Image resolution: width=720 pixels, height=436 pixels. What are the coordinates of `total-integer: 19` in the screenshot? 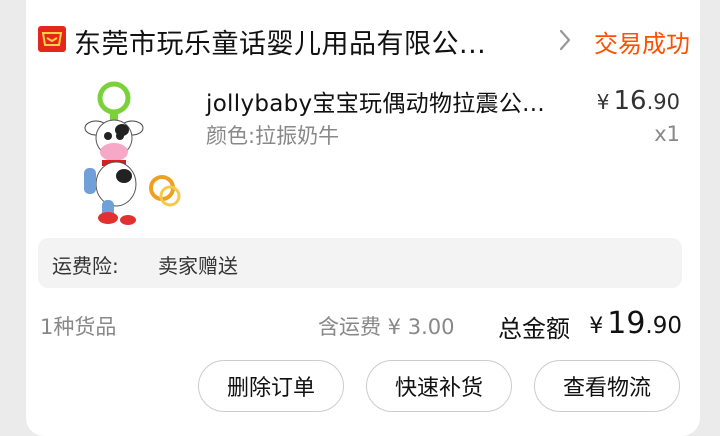 It's located at (626, 323).